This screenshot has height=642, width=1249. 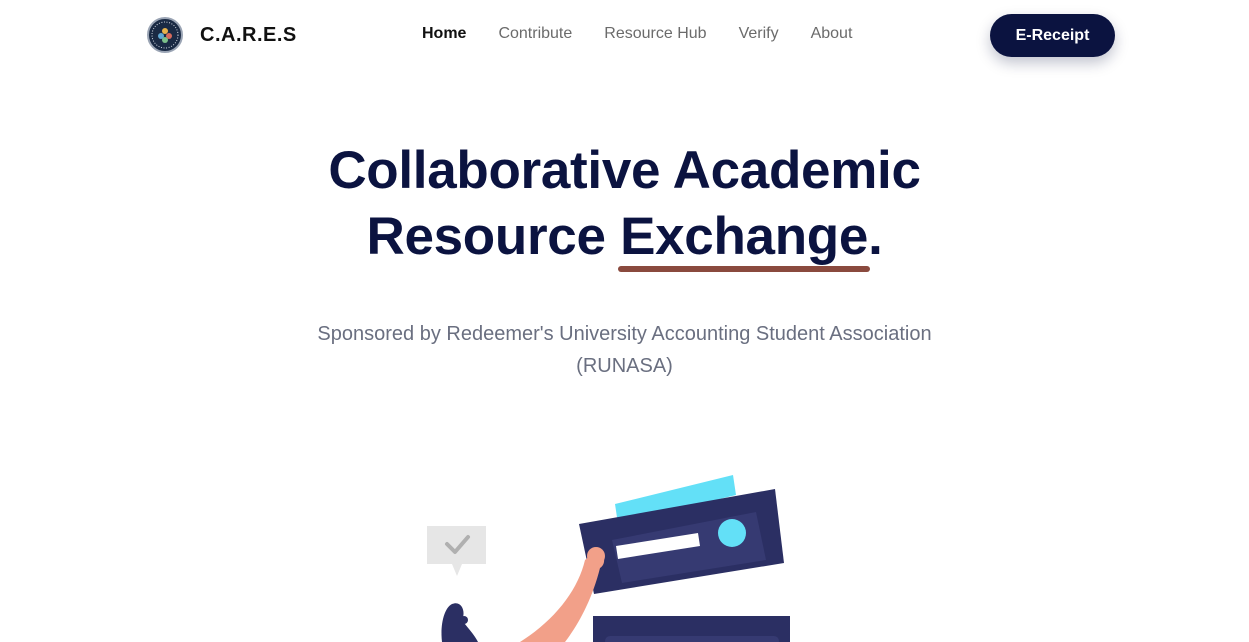 What do you see at coordinates (732, 533) in the screenshot?
I see `card-indicator-dot` at bounding box center [732, 533].